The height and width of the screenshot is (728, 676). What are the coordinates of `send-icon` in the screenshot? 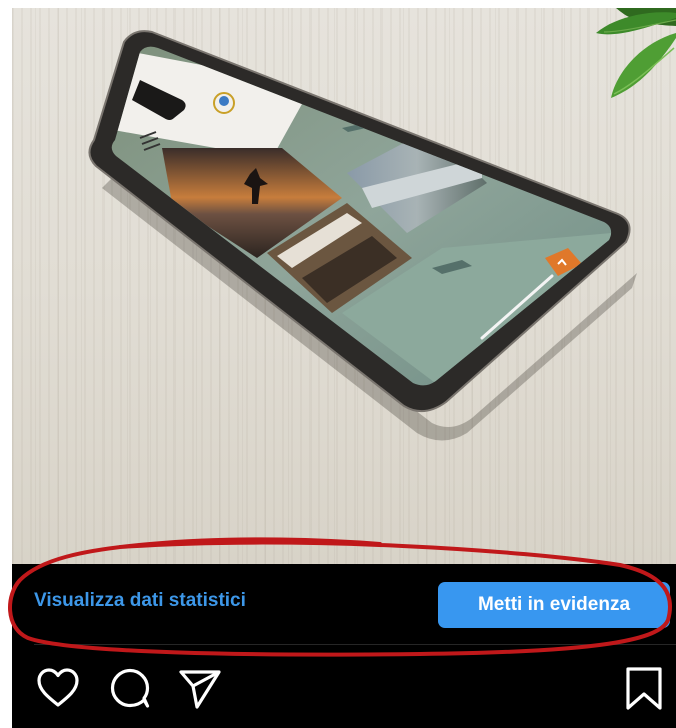 It's located at (200, 688).